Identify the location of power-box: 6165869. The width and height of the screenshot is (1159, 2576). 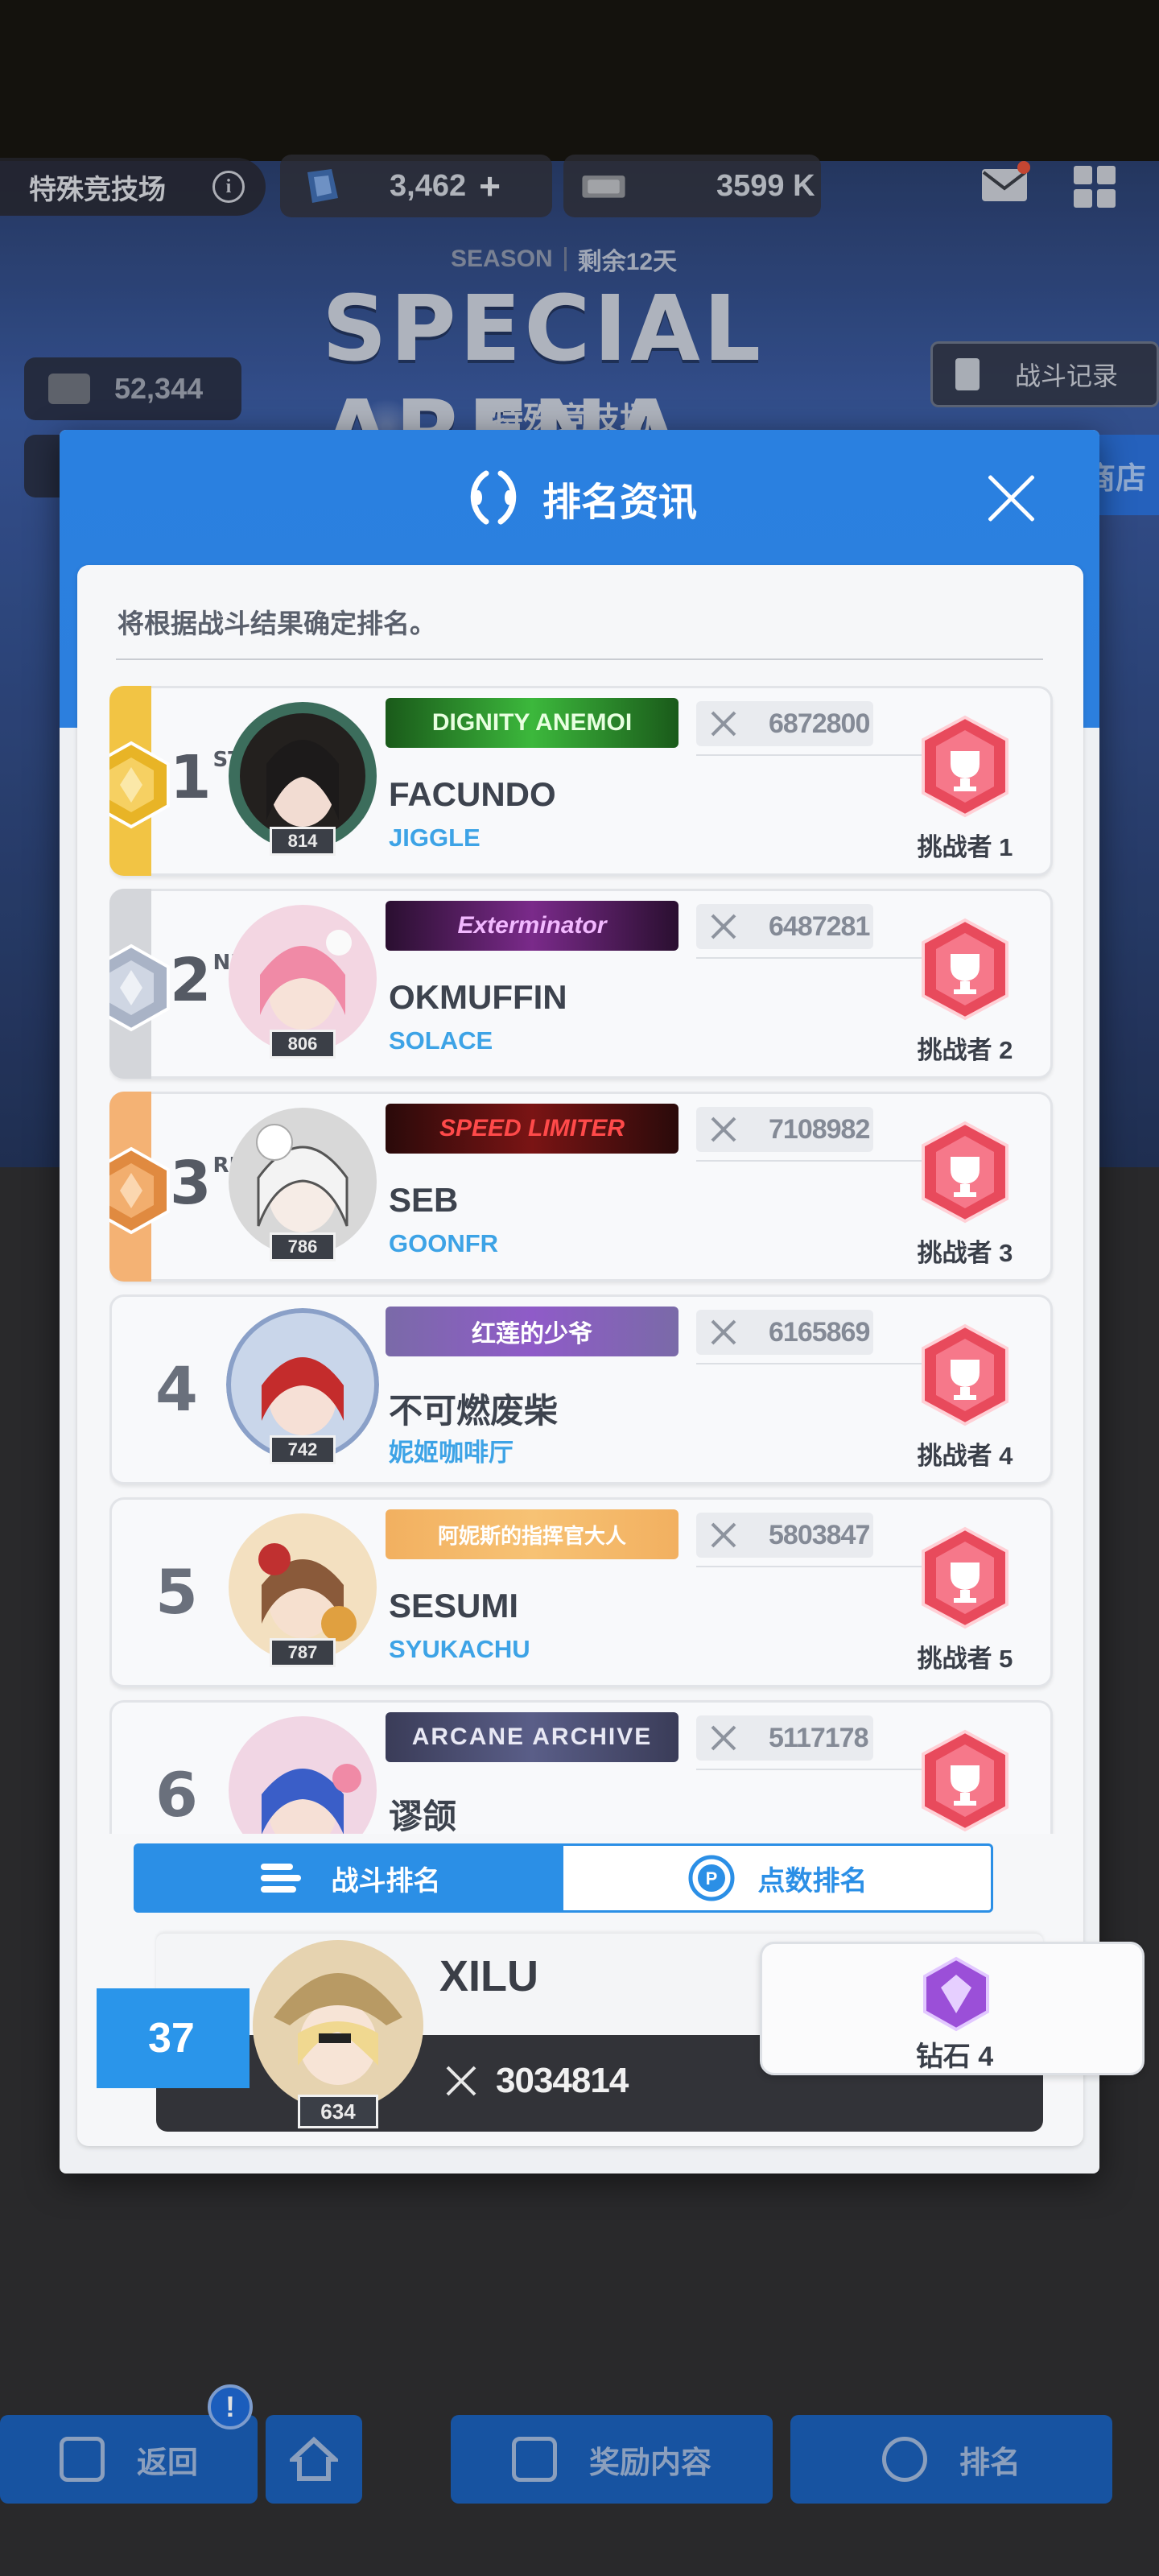
(784, 1332).